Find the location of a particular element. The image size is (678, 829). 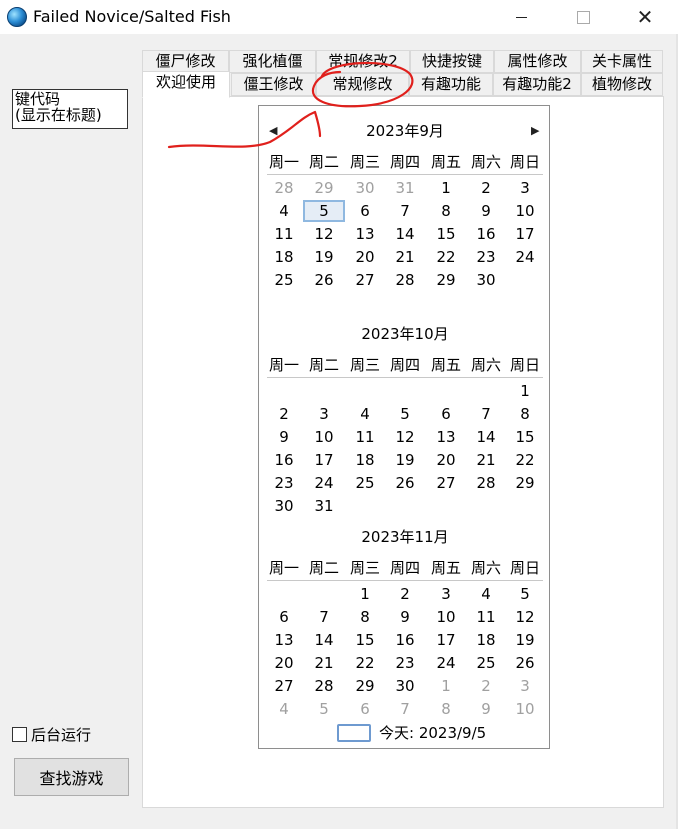

day-cell: 22 is located at coordinates (365, 663).